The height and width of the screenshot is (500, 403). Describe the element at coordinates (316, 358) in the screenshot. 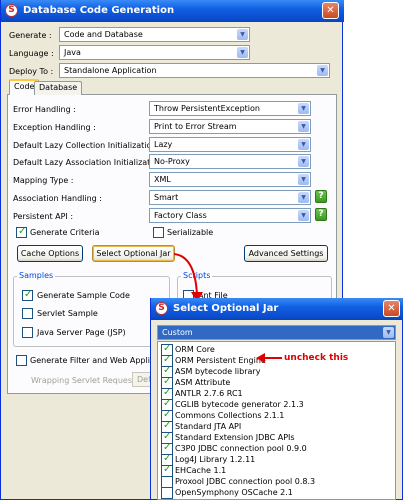

I see `annotation-label: uncheck this` at that location.